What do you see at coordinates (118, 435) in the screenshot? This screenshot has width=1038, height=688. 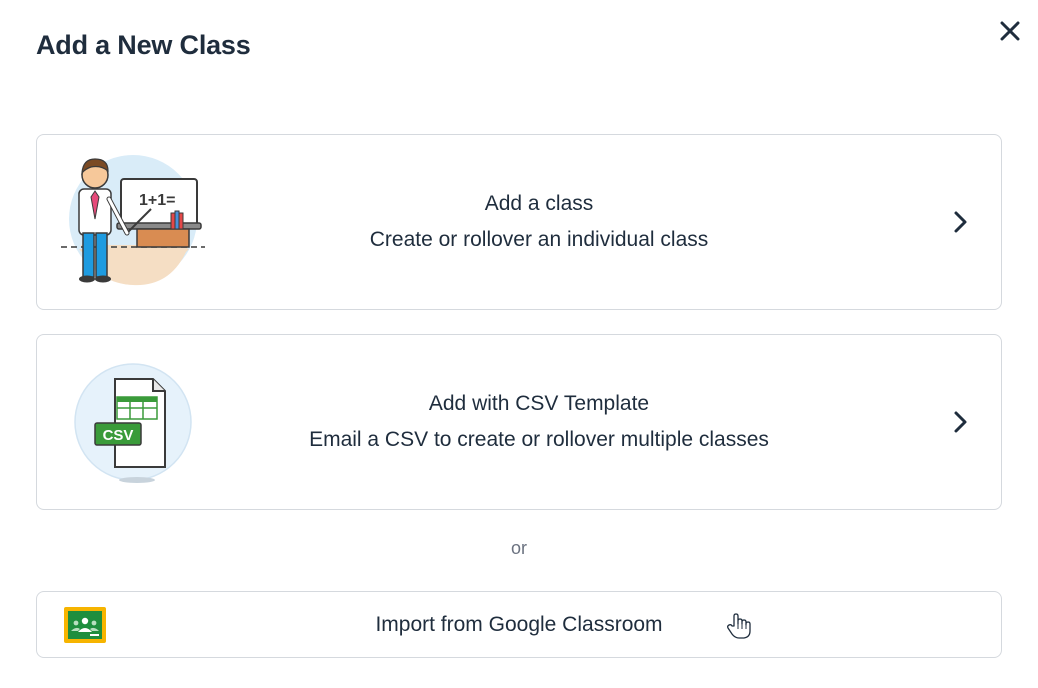 I see `csv-badge: CSV` at bounding box center [118, 435].